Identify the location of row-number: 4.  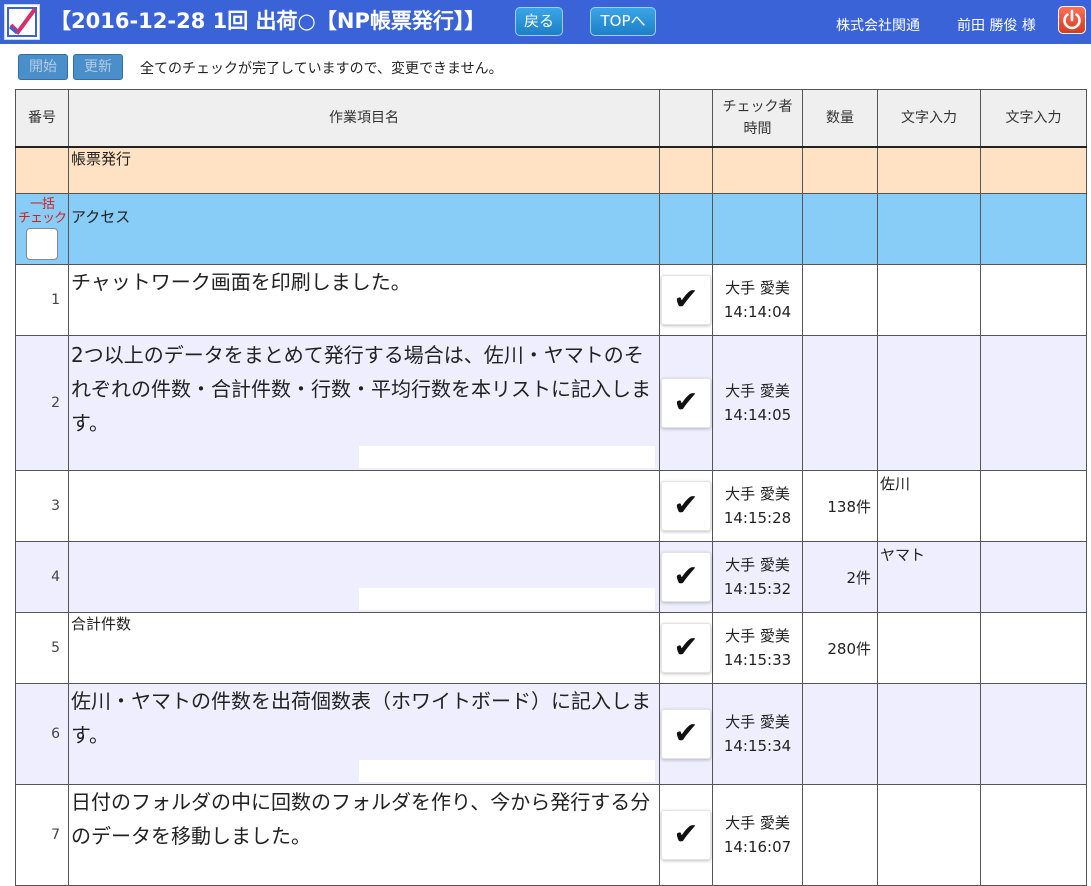
(42, 577).